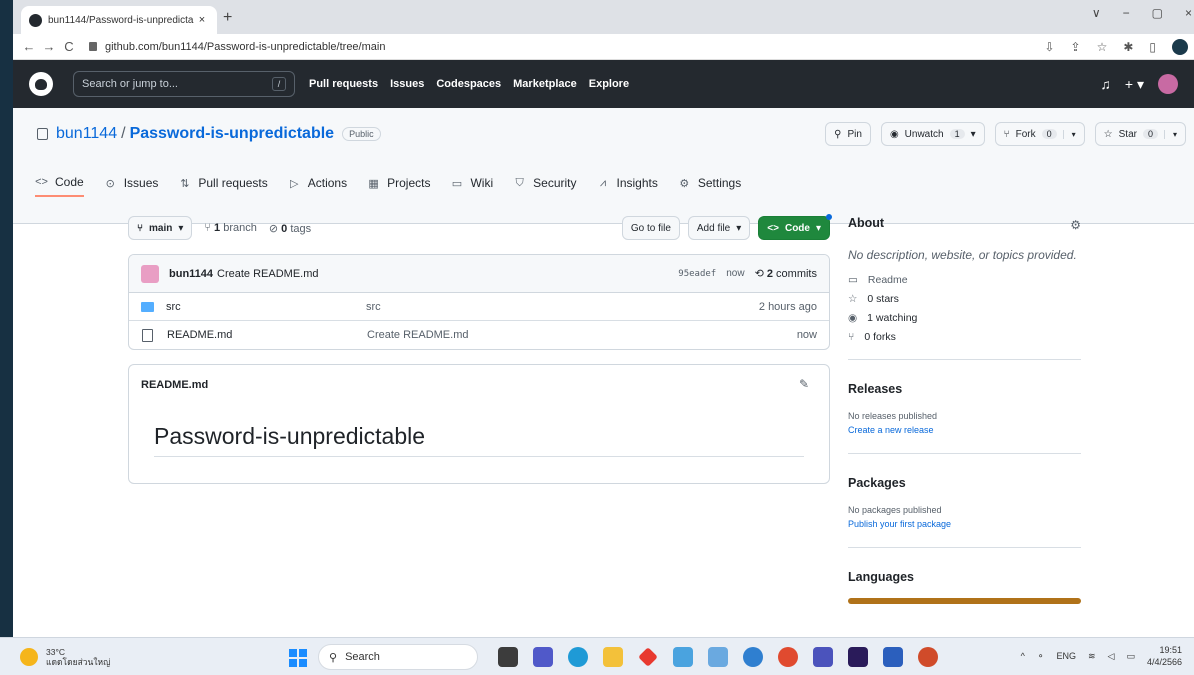 Image resolution: width=1194 pixels, height=675 pixels. I want to click on tab-close-icon: ×, so click(202, 20).